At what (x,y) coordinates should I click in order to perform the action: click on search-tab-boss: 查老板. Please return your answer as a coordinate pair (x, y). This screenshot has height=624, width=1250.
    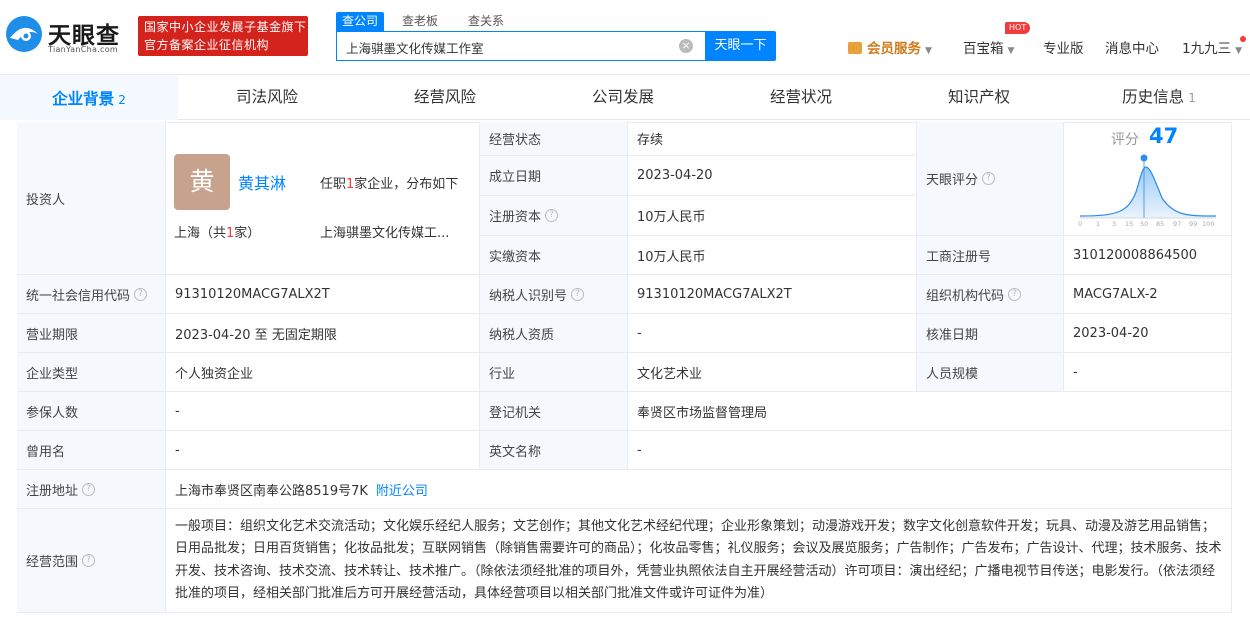
    Looking at the image, I should click on (420, 21).